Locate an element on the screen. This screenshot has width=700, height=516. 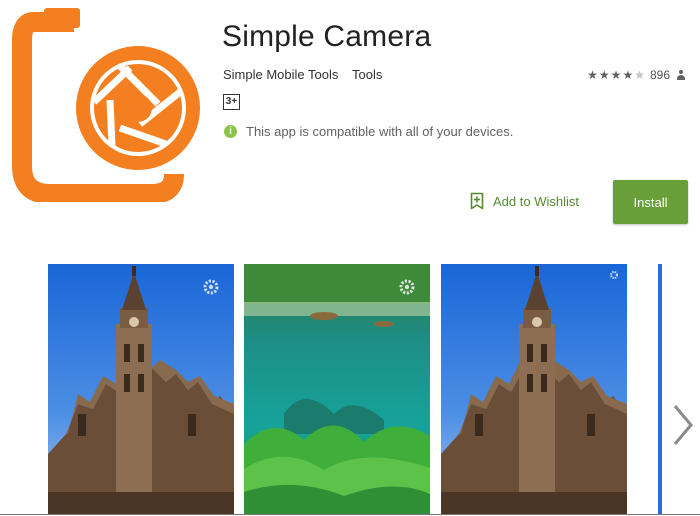
app-title: Simple Camera is located at coordinates (327, 36).